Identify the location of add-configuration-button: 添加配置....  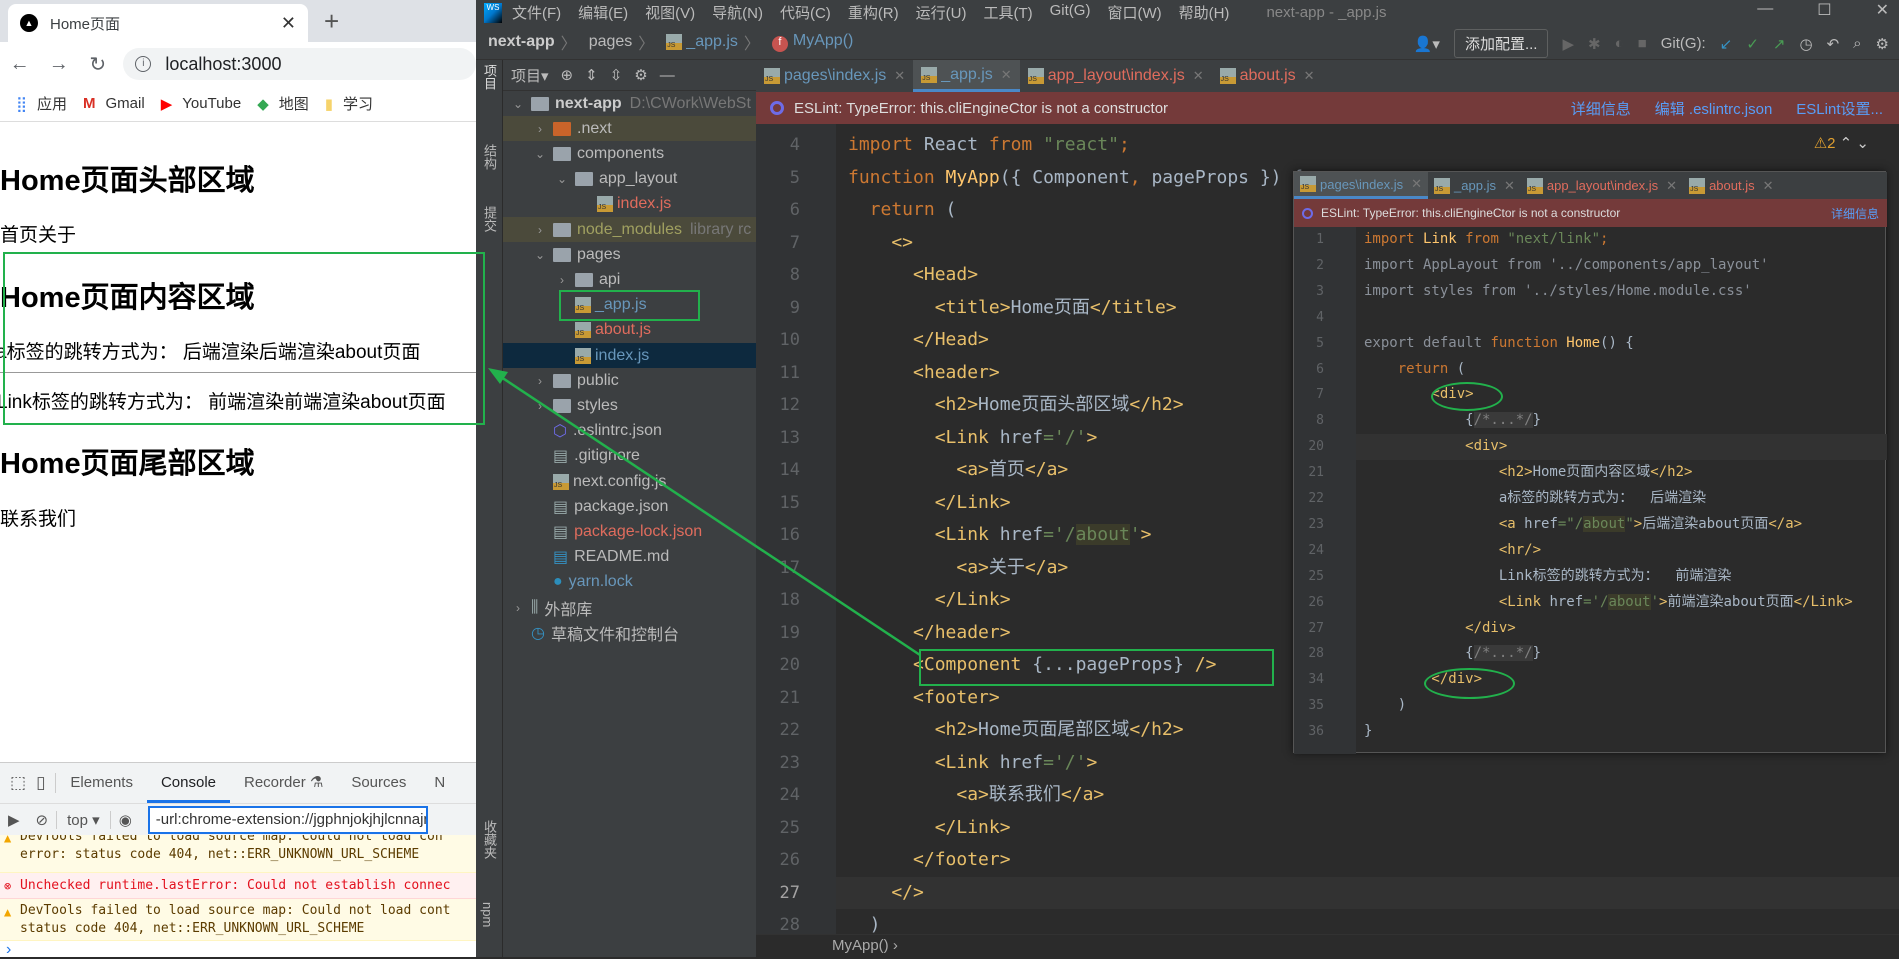
(1501, 43).